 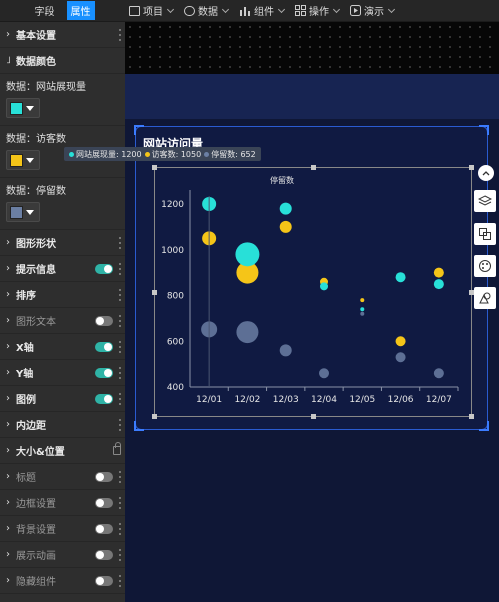 I want to click on toolbar-item-operations: 操作, so click(x=318, y=10).